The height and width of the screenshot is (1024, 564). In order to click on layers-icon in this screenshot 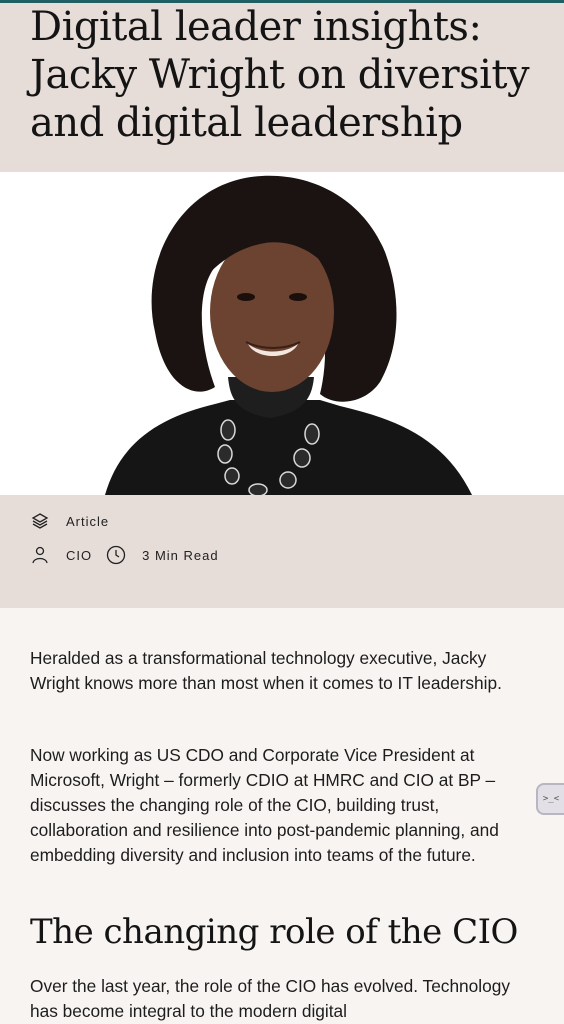, I will do `click(40, 521)`.